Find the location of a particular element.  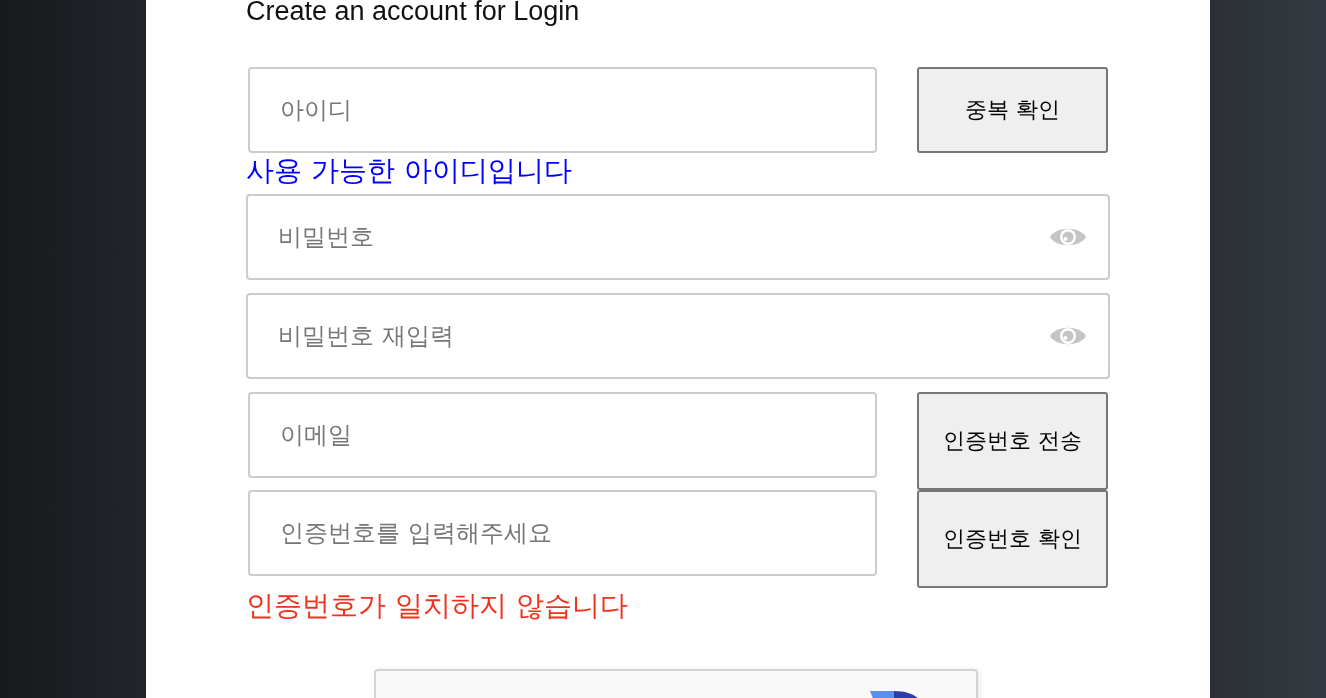

input-field: 이메일 is located at coordinates (562, 435).